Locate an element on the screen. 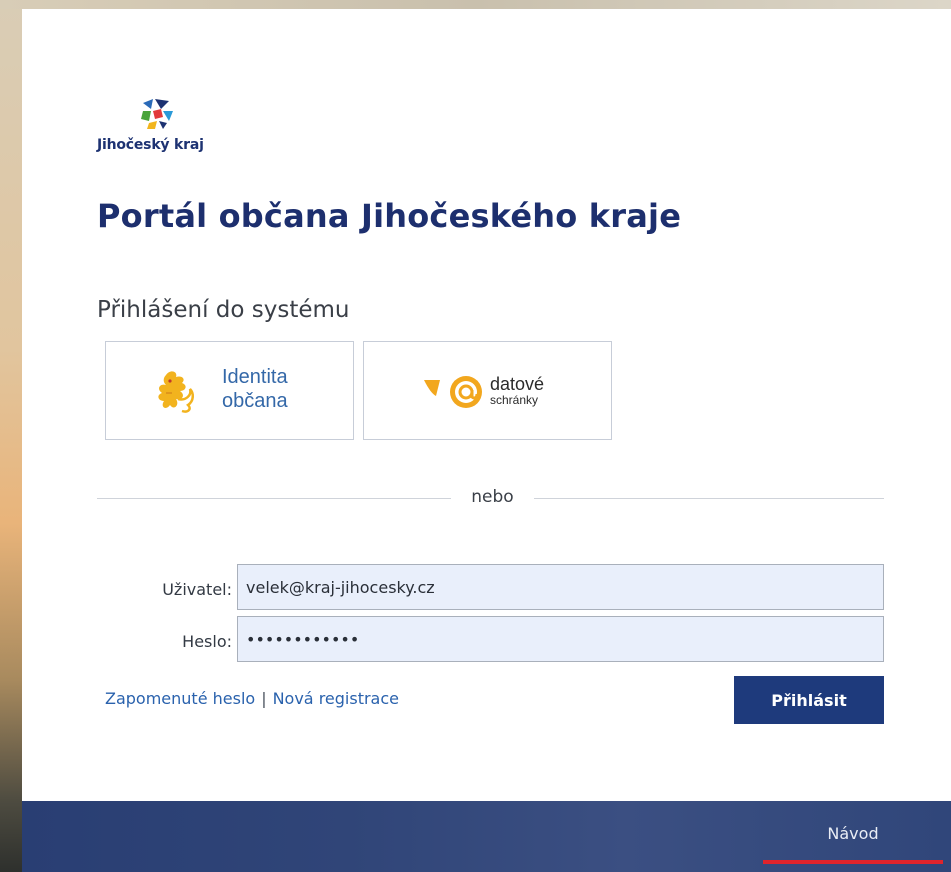 The height and width of the screenshot is (872, 951). account-links: Zapomenuté heslo | Nová registrace is located at coordinates (252, 698).